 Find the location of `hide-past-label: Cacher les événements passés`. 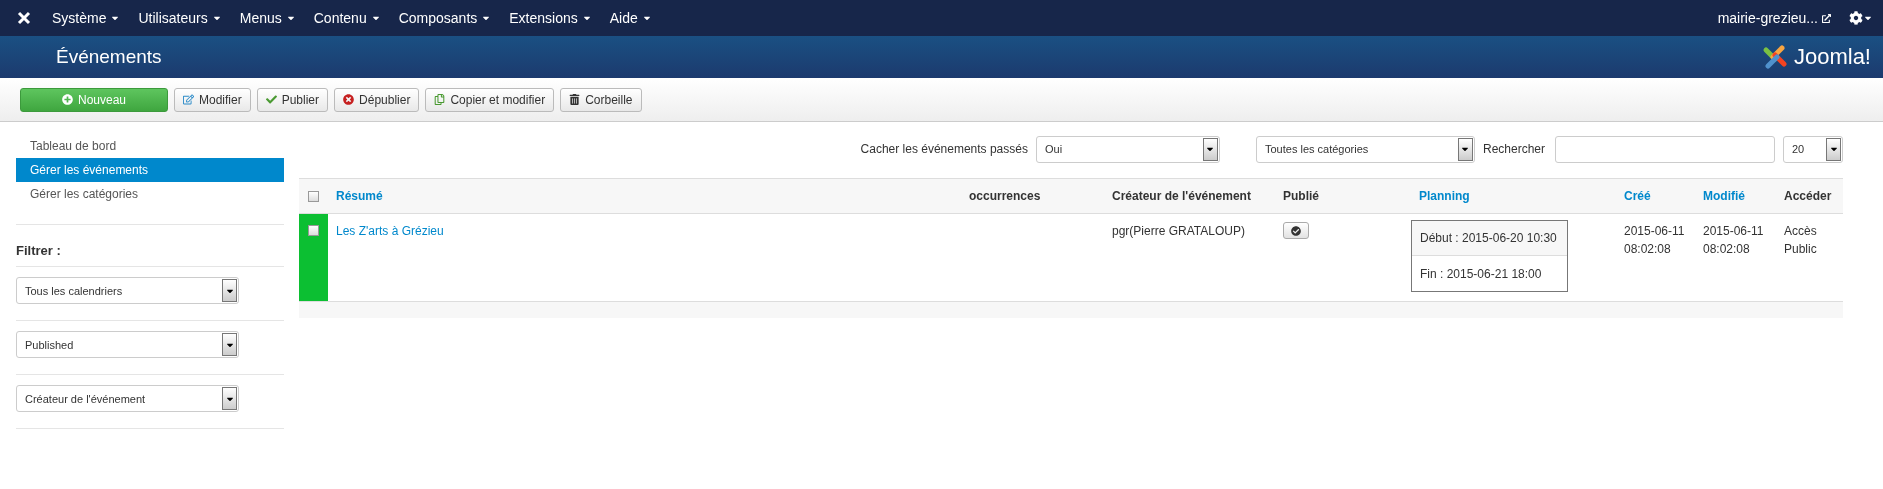

hide-past-label: Cacher les événements passés is located at coordinates (944, 149).